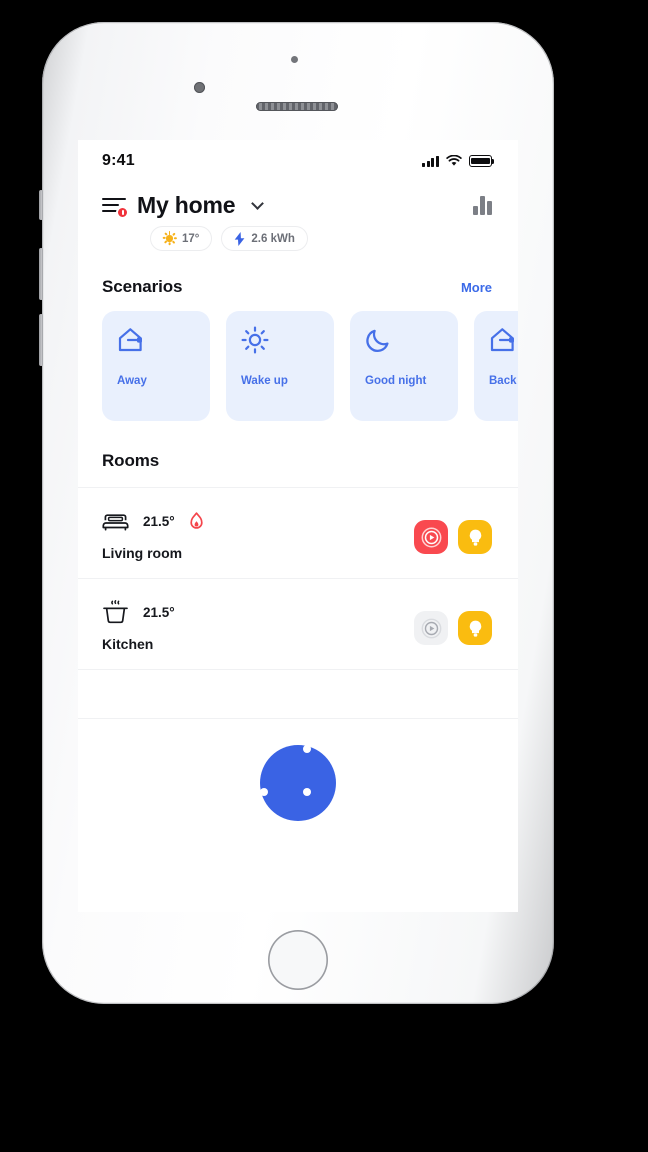 This screenshot has width=648, height=1152. I want to click on app-header: My home, so click(298, 200).